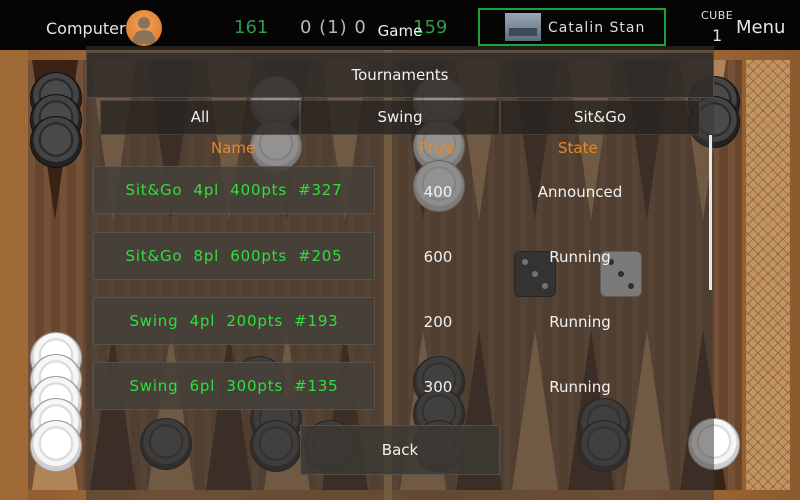  What do you see at coordinates (333, 27) in the screenshot?
I see `match-score: 0 (1) 0` at bounding box center [333, 27].